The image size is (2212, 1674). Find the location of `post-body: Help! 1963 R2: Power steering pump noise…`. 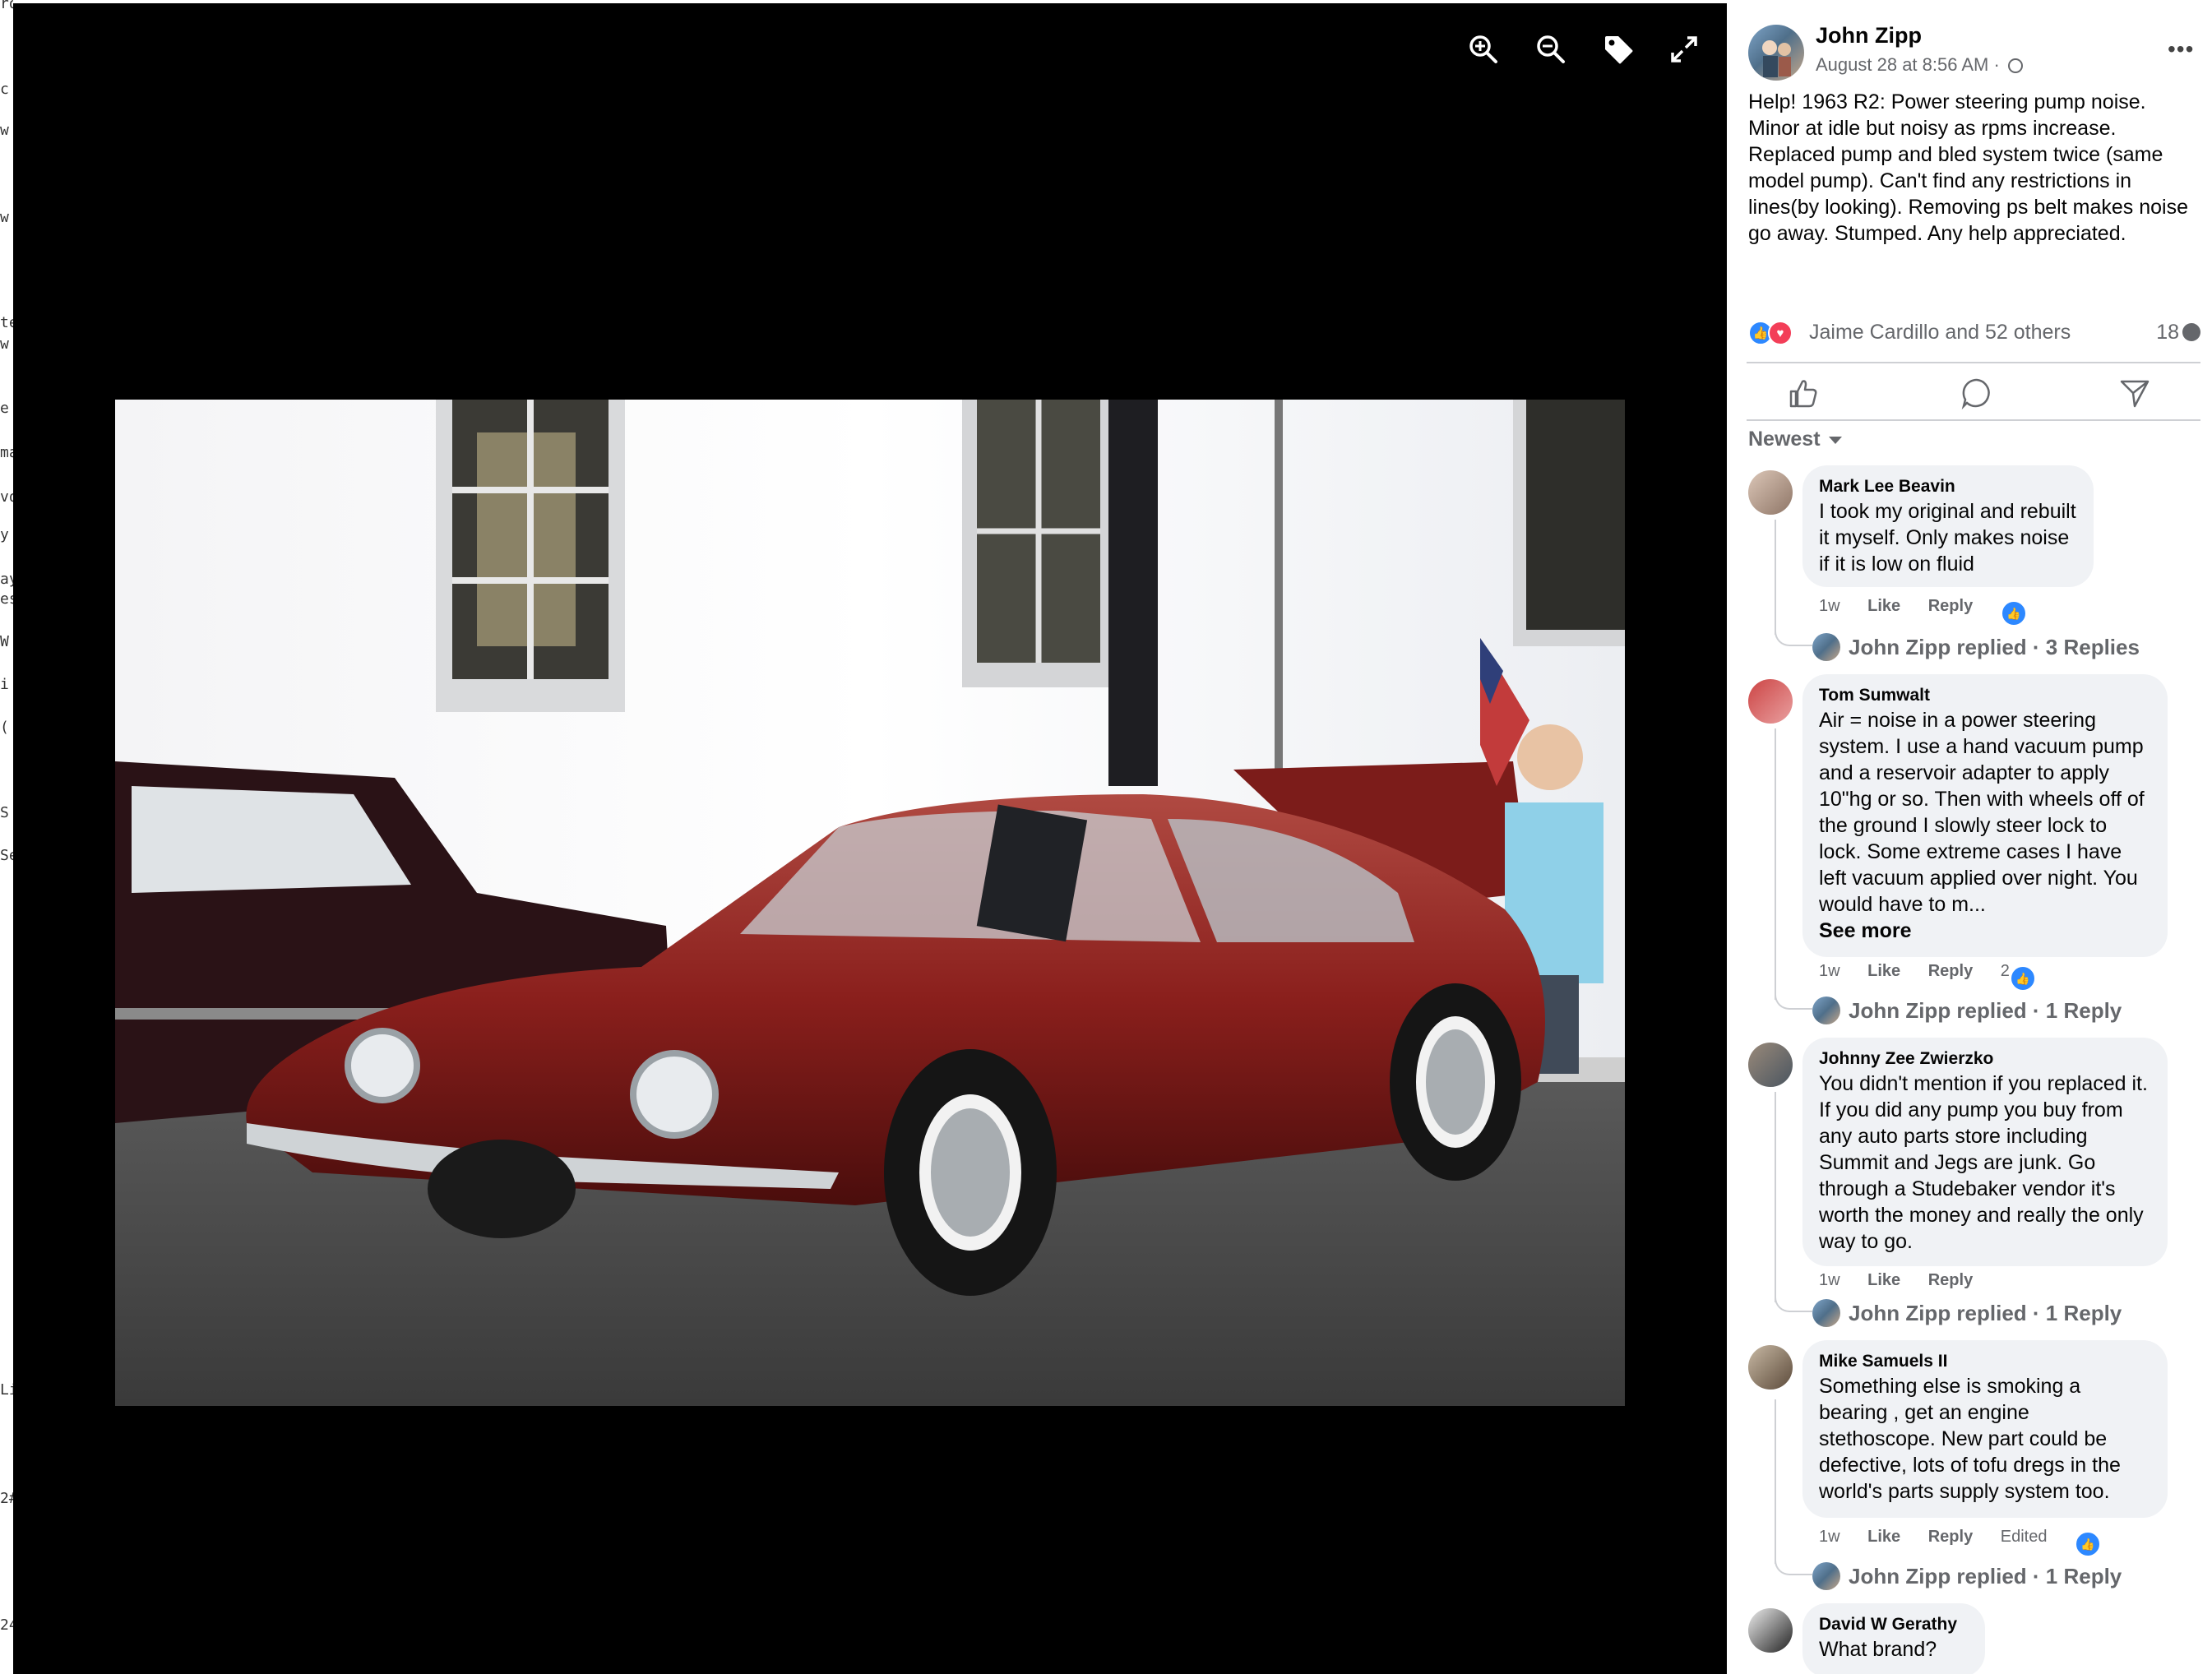

post-body: Help! 1963 R2: Power steering pump noise… is located at coordinates (1968, 167).